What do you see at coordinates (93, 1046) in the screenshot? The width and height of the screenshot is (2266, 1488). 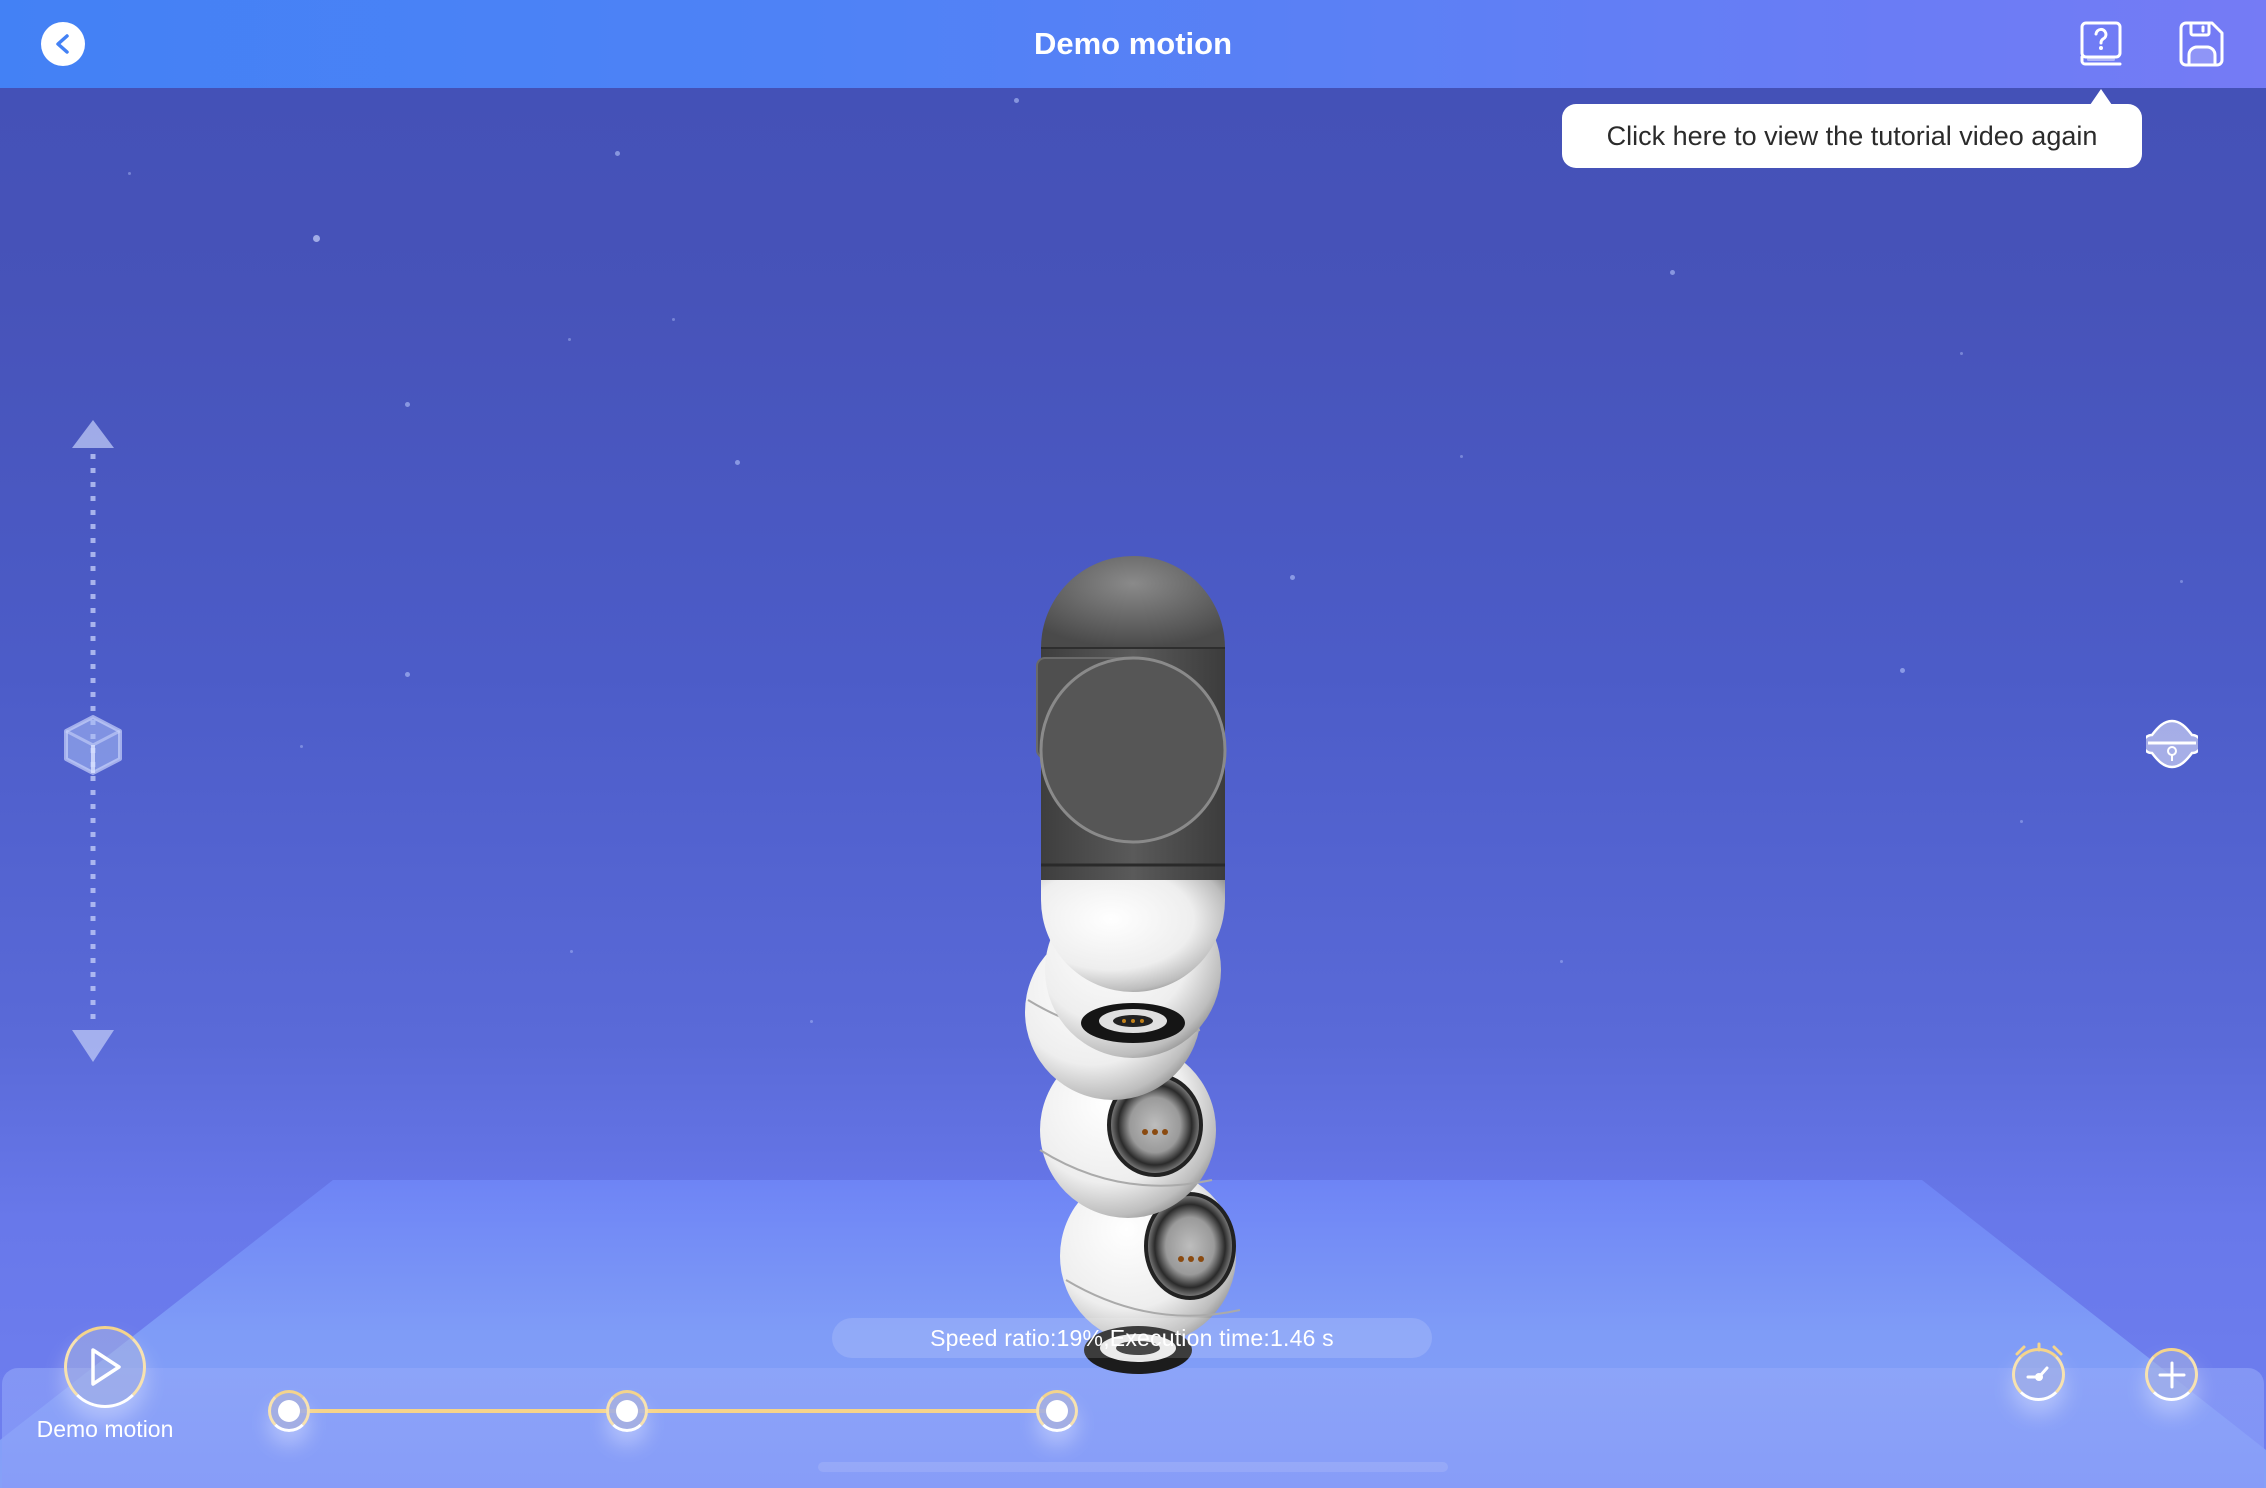 I see `arrow-down-icon` at bounding box center [93, 1046].